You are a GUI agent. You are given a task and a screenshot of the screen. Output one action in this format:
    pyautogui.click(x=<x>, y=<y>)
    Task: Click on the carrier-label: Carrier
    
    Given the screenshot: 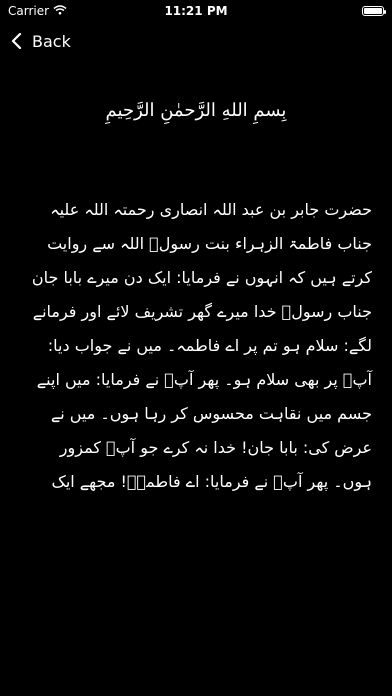 What is the action you would take?
    pyautogui.click(x=29, y=11)
    